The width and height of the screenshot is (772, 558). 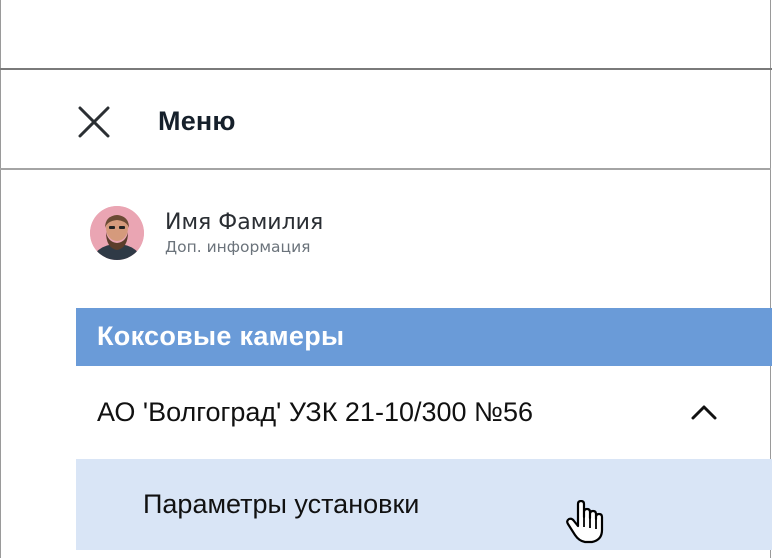 I want to click on section-title: Коксовые камеры, so click(x=221, y=336).